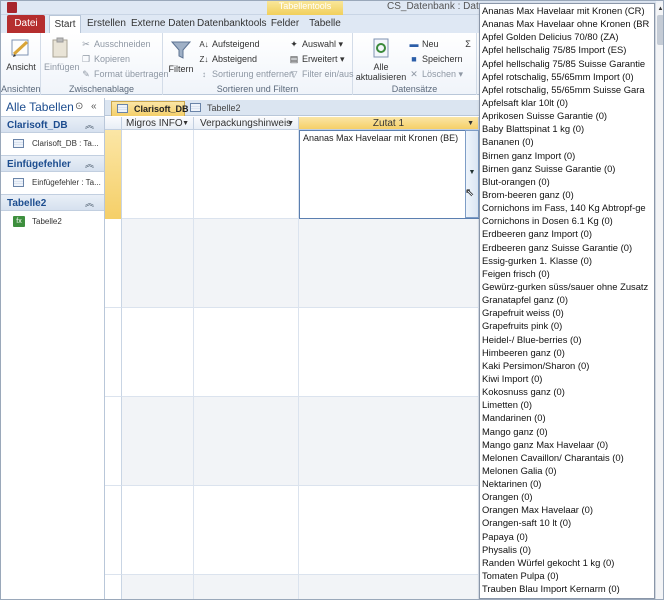 The image size is (664, 600). Describe the element at coordinates (567, 378) in the screenshot. I see `dropdown-option: Kiwi Import (0)` at that location.